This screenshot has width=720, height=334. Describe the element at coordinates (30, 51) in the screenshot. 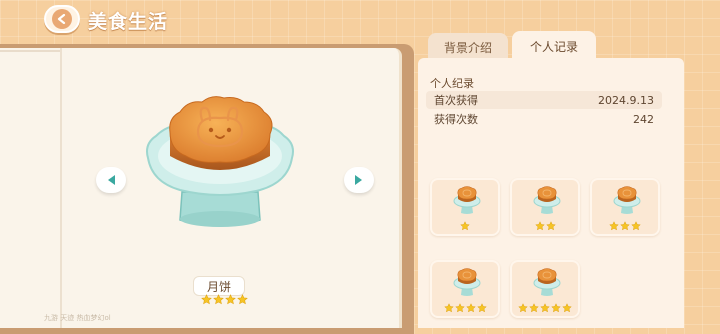

I see `page-divider` at that location.